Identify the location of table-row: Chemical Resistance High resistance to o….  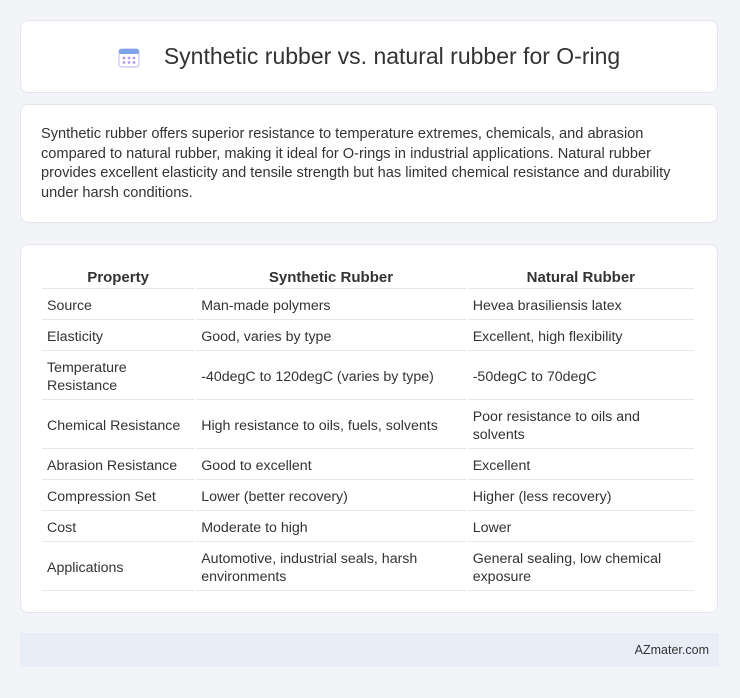
(368, 425).